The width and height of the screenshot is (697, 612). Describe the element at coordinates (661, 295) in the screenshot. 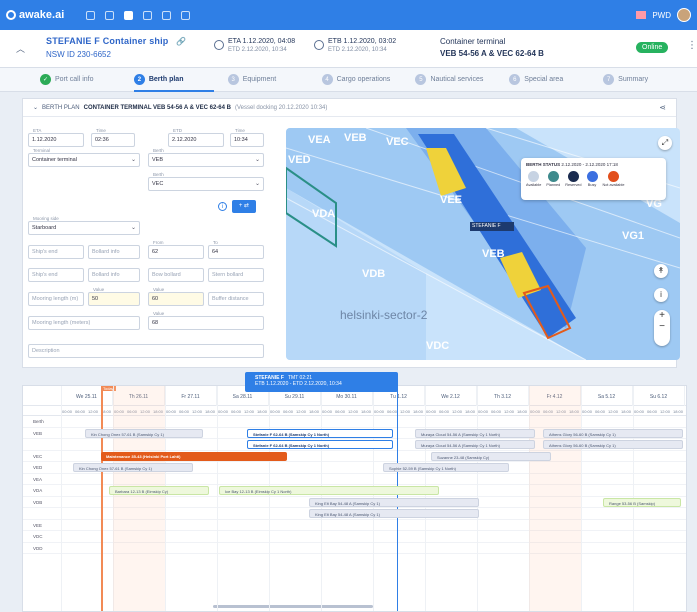

I see `info-circle-icon: i` at that location.